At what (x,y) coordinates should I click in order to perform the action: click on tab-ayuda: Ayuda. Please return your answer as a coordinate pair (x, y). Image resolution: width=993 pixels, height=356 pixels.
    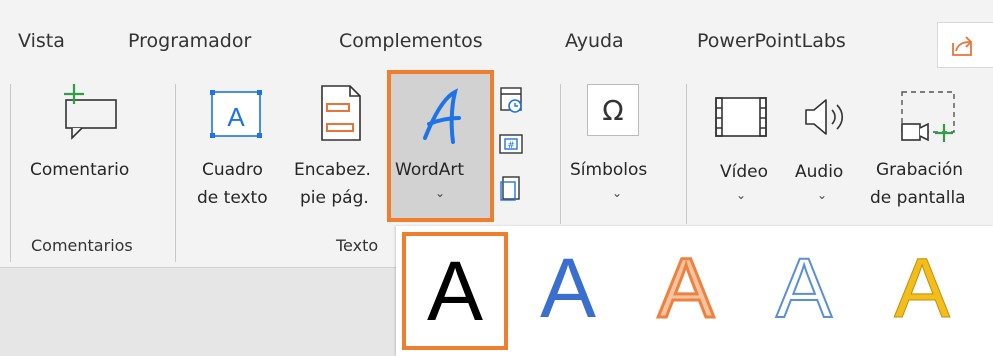
    Looking at the image, I should click on (594, 41).